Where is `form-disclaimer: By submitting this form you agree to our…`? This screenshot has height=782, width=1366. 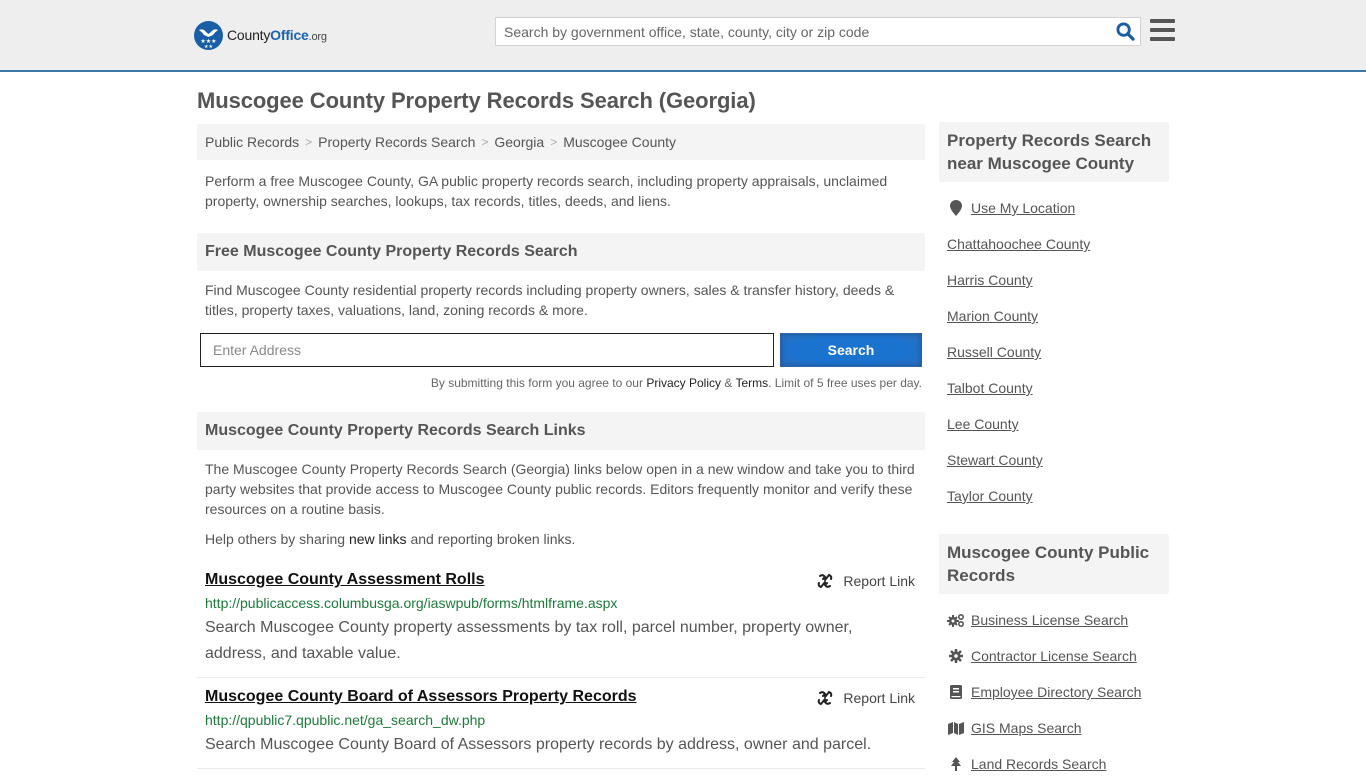
form-disclaimer: By submitting this form you agree to our… is located at coordinates (561, 383).